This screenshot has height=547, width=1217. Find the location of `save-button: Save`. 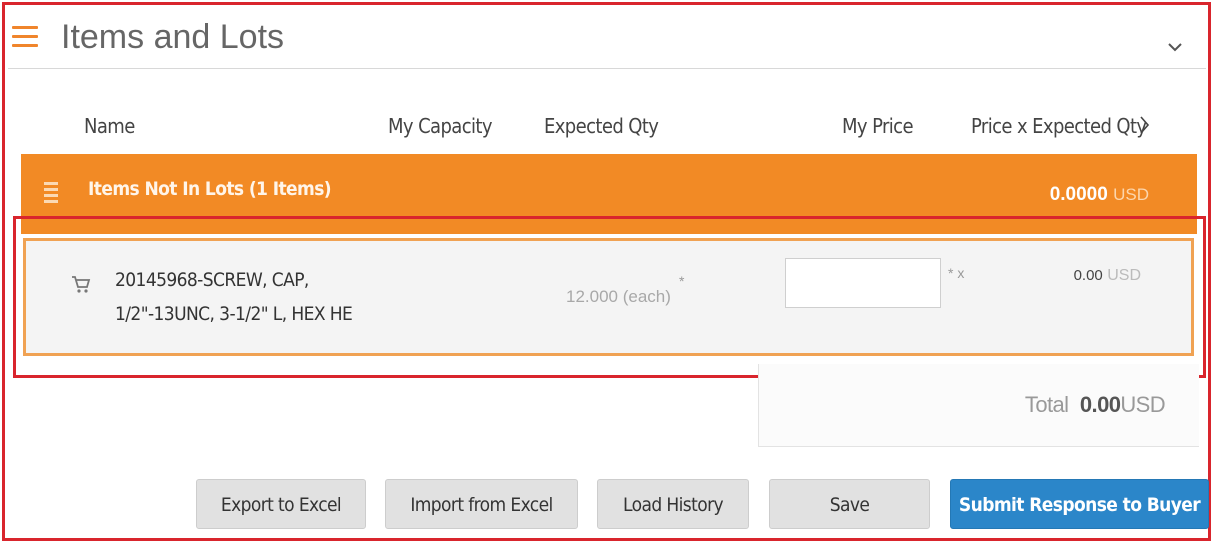

save-button: Save is located at coordinates (849, 504).